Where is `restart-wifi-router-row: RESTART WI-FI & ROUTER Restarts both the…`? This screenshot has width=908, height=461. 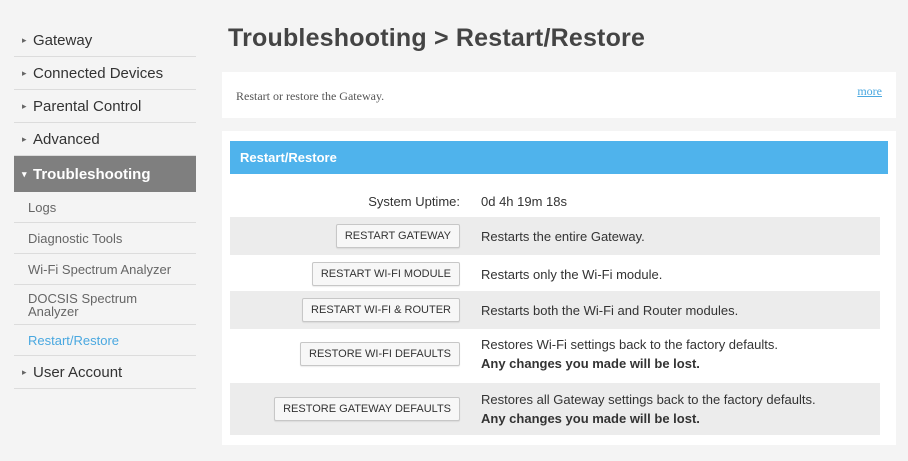 restart-wifi-router-row: RESTART WI-FI & ROUTER Restarts both the… is located at coordinates (555, 310).